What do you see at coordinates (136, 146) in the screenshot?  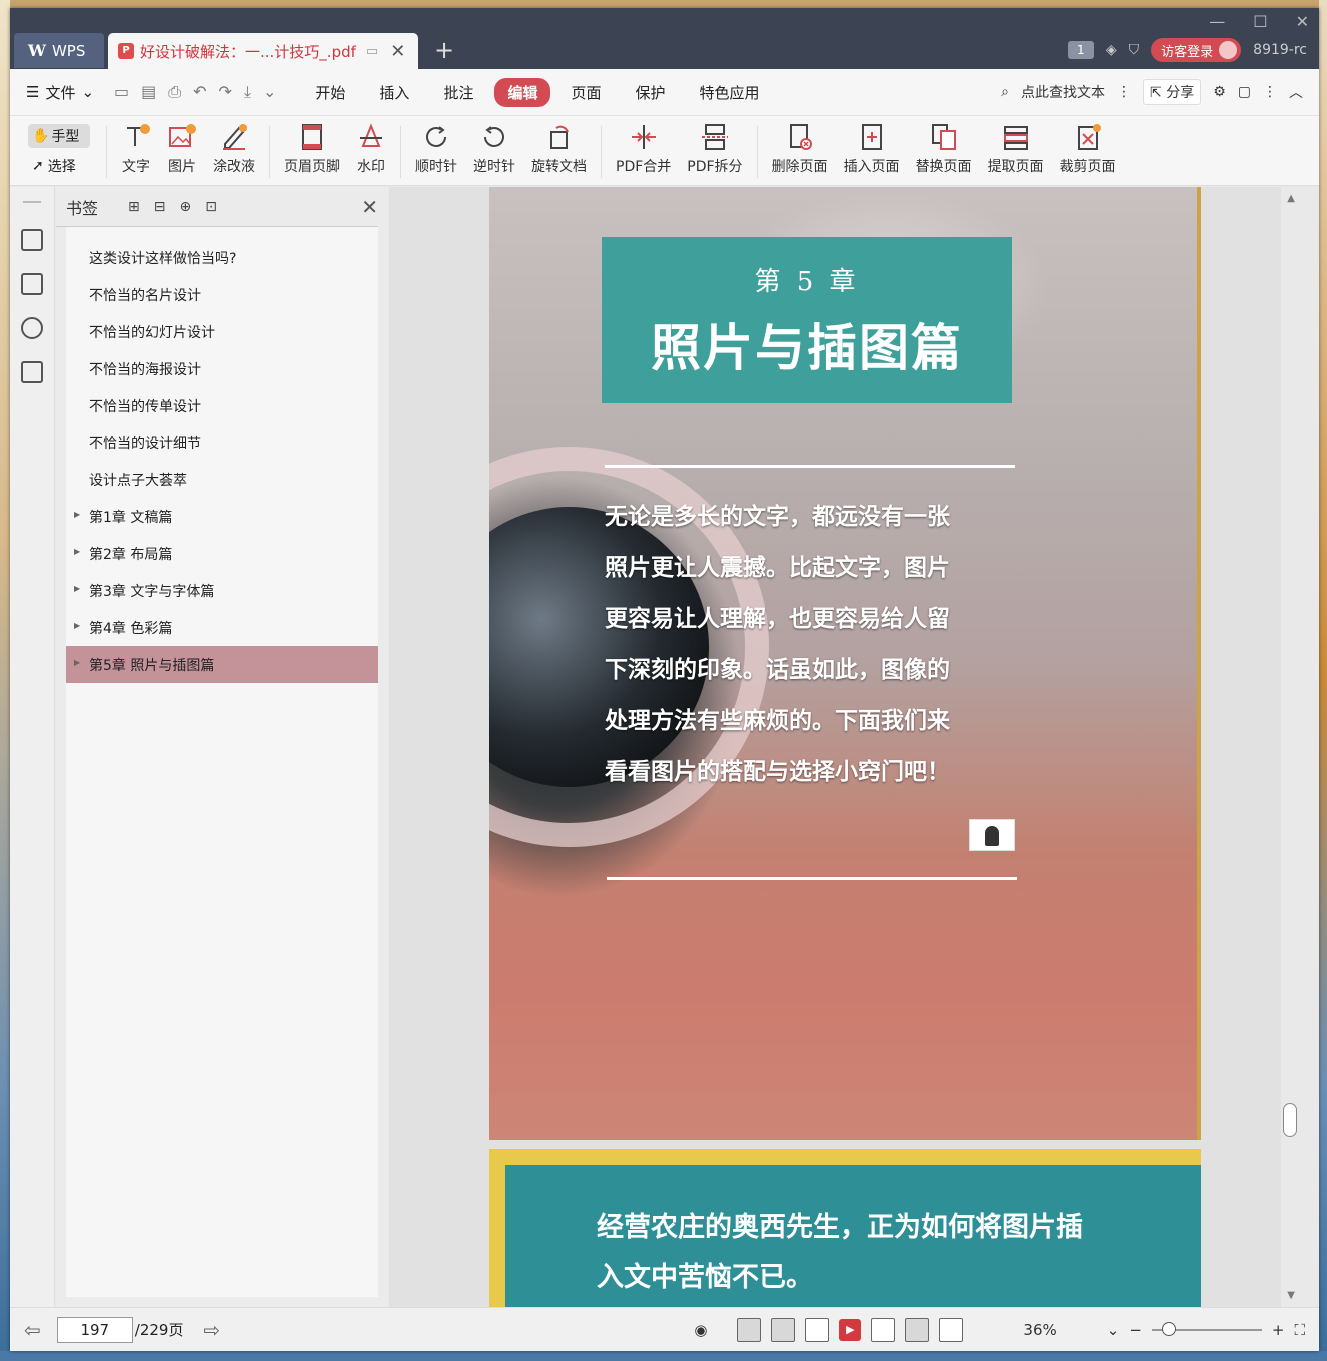 I see `edit-text-button: 文字` at bounding box center [136, 146].